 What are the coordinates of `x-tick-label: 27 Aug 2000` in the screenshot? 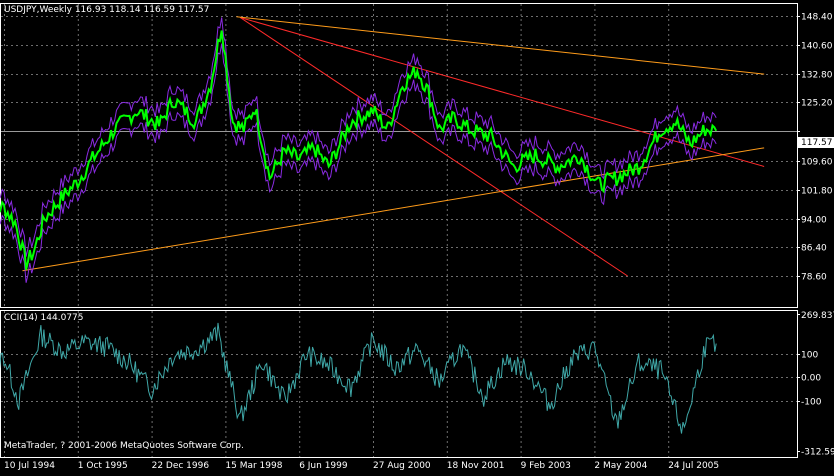 It's located at (402, 466).